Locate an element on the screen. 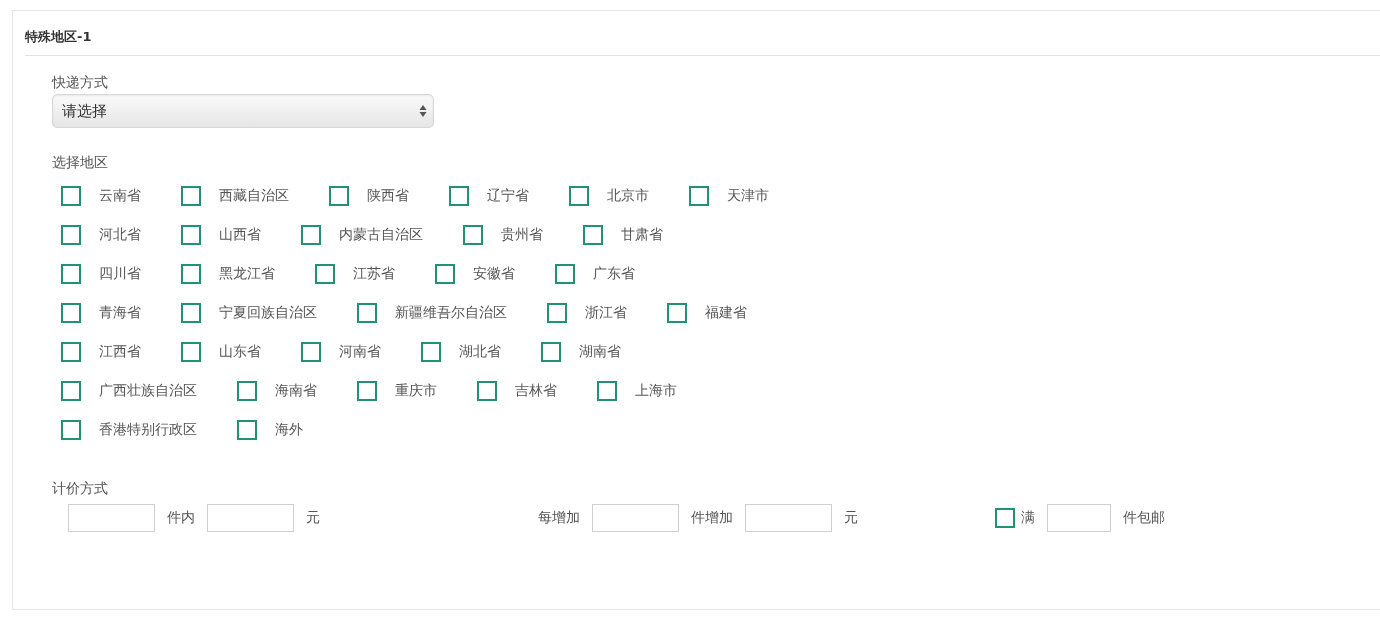 This screenshot has height=628, width=1380. checkbox-label: 满 is located at coordinates (1028, 518).